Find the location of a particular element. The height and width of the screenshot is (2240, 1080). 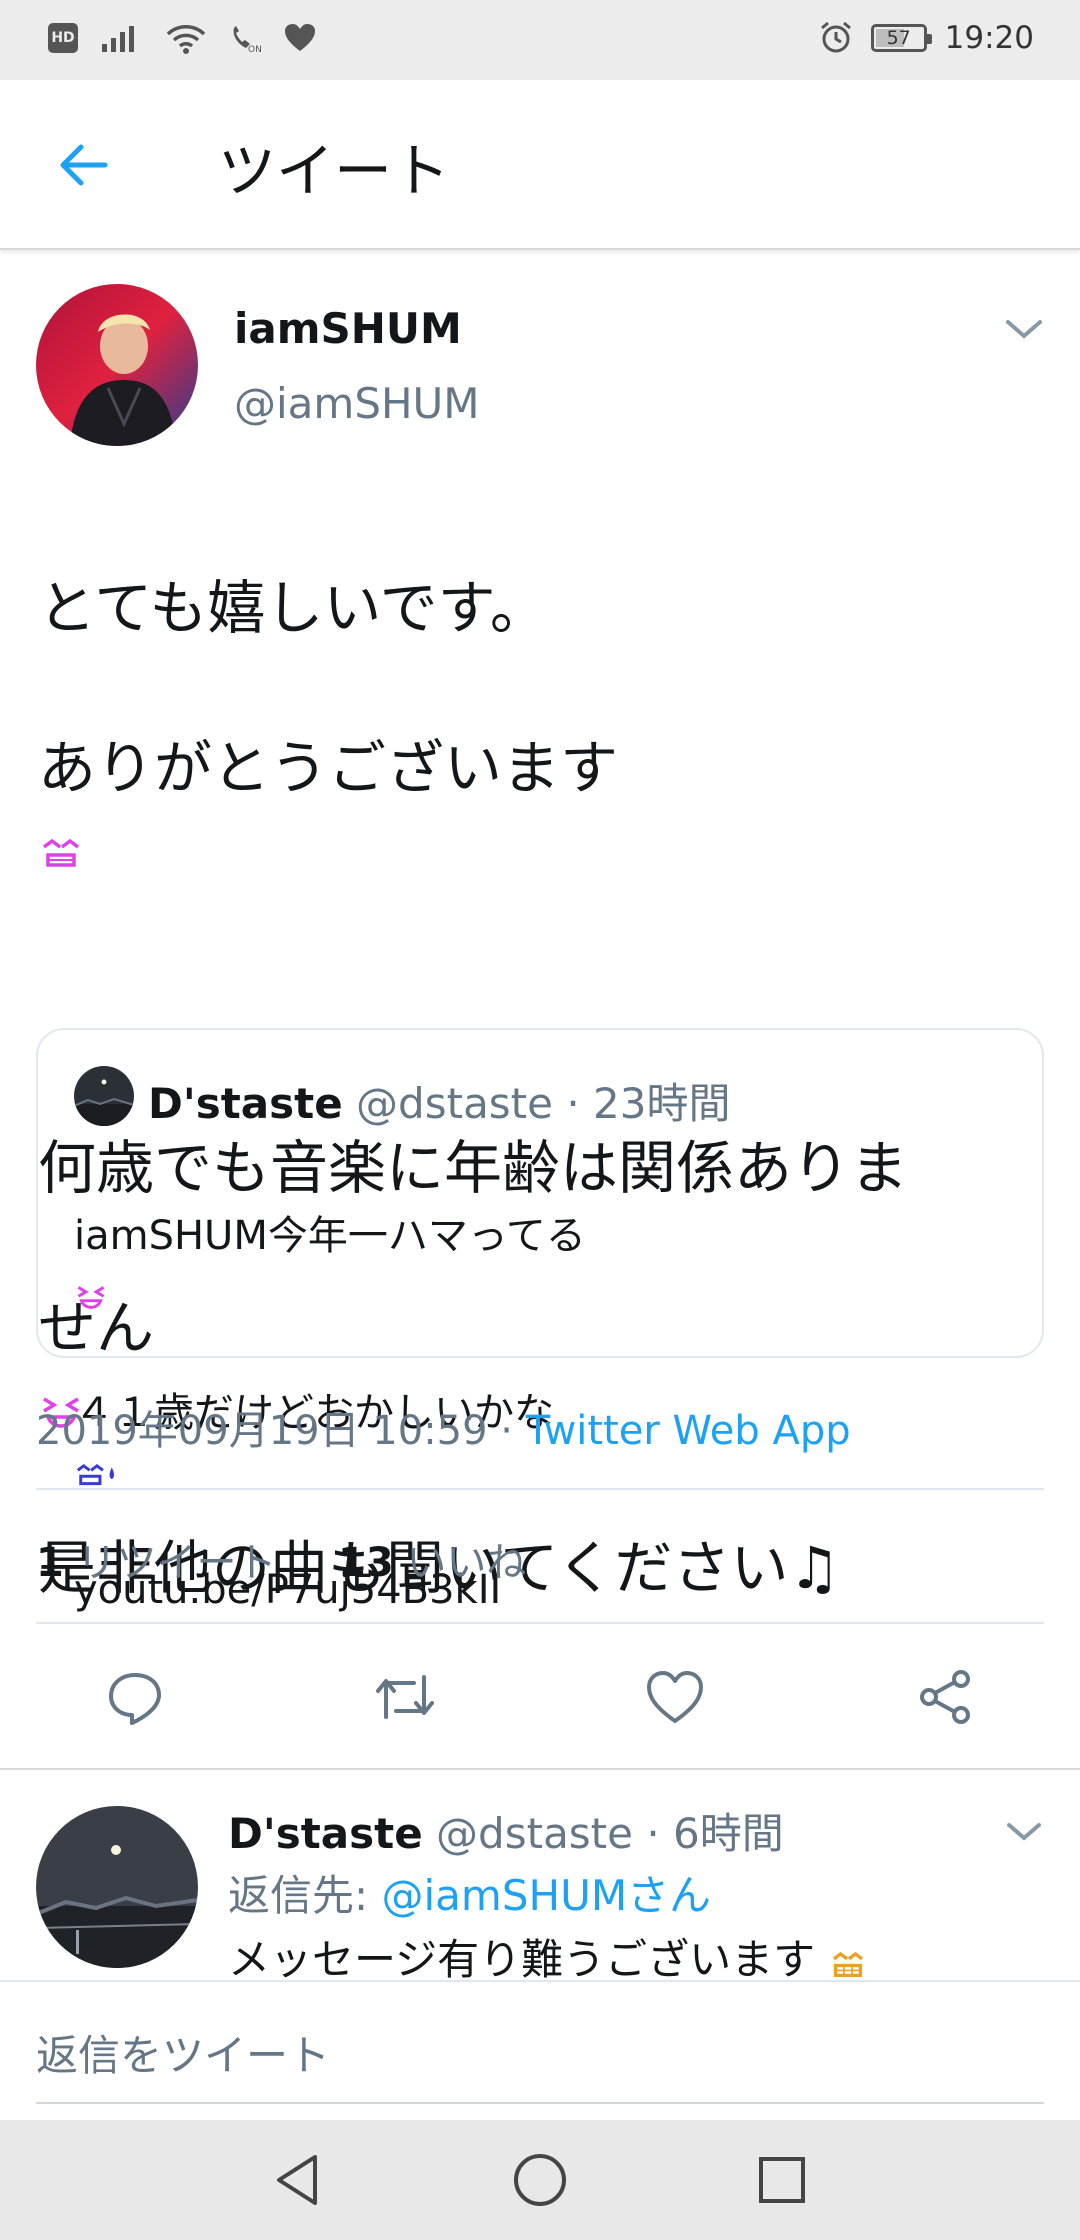

like-count: 13 is located at coordinates (366, 1563).